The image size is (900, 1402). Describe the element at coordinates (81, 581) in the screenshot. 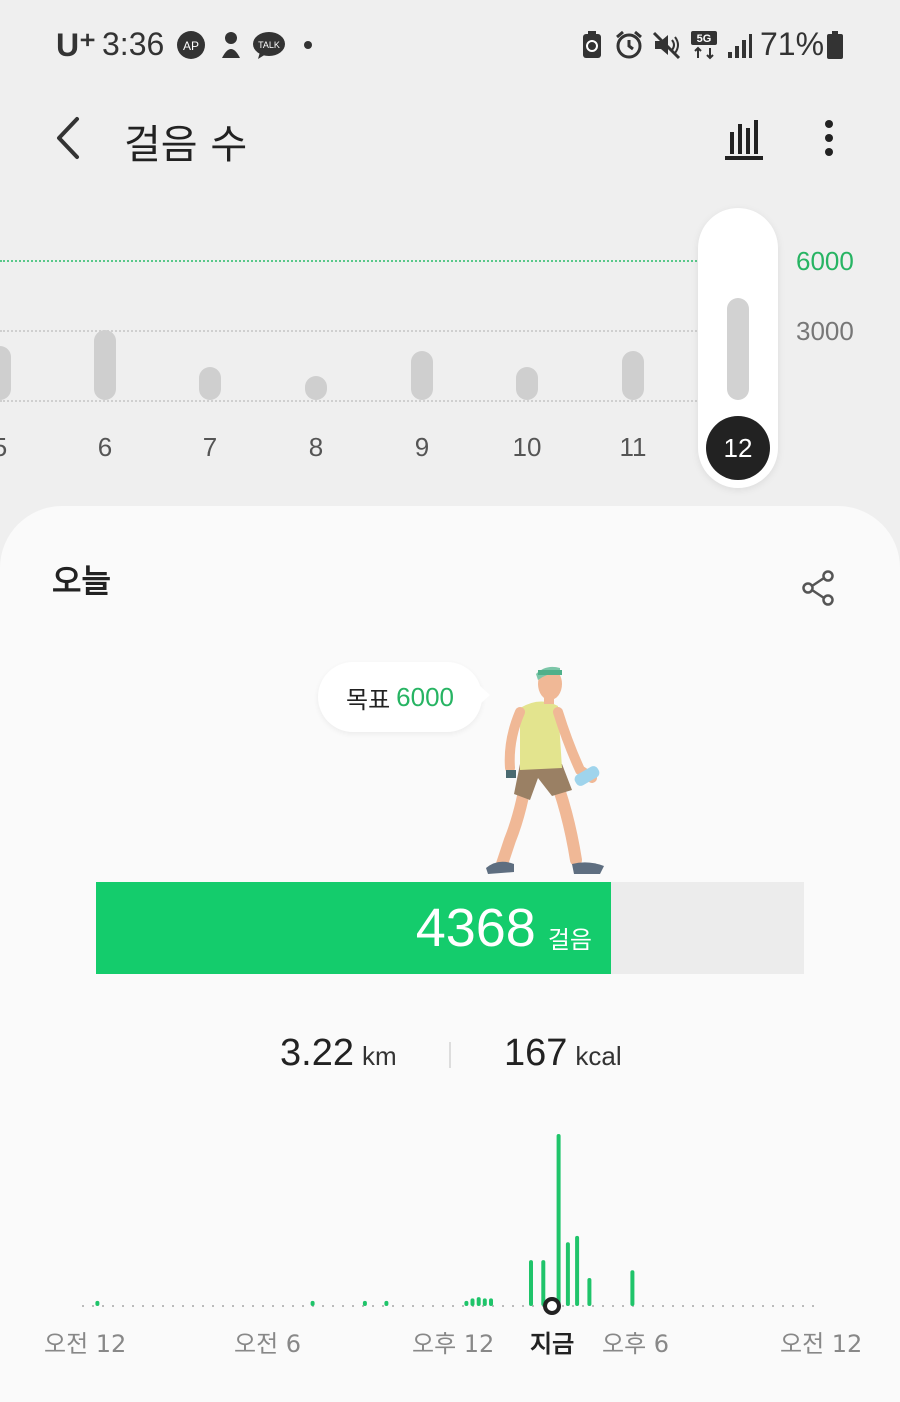

I see `today-title: 오늘` at that location.